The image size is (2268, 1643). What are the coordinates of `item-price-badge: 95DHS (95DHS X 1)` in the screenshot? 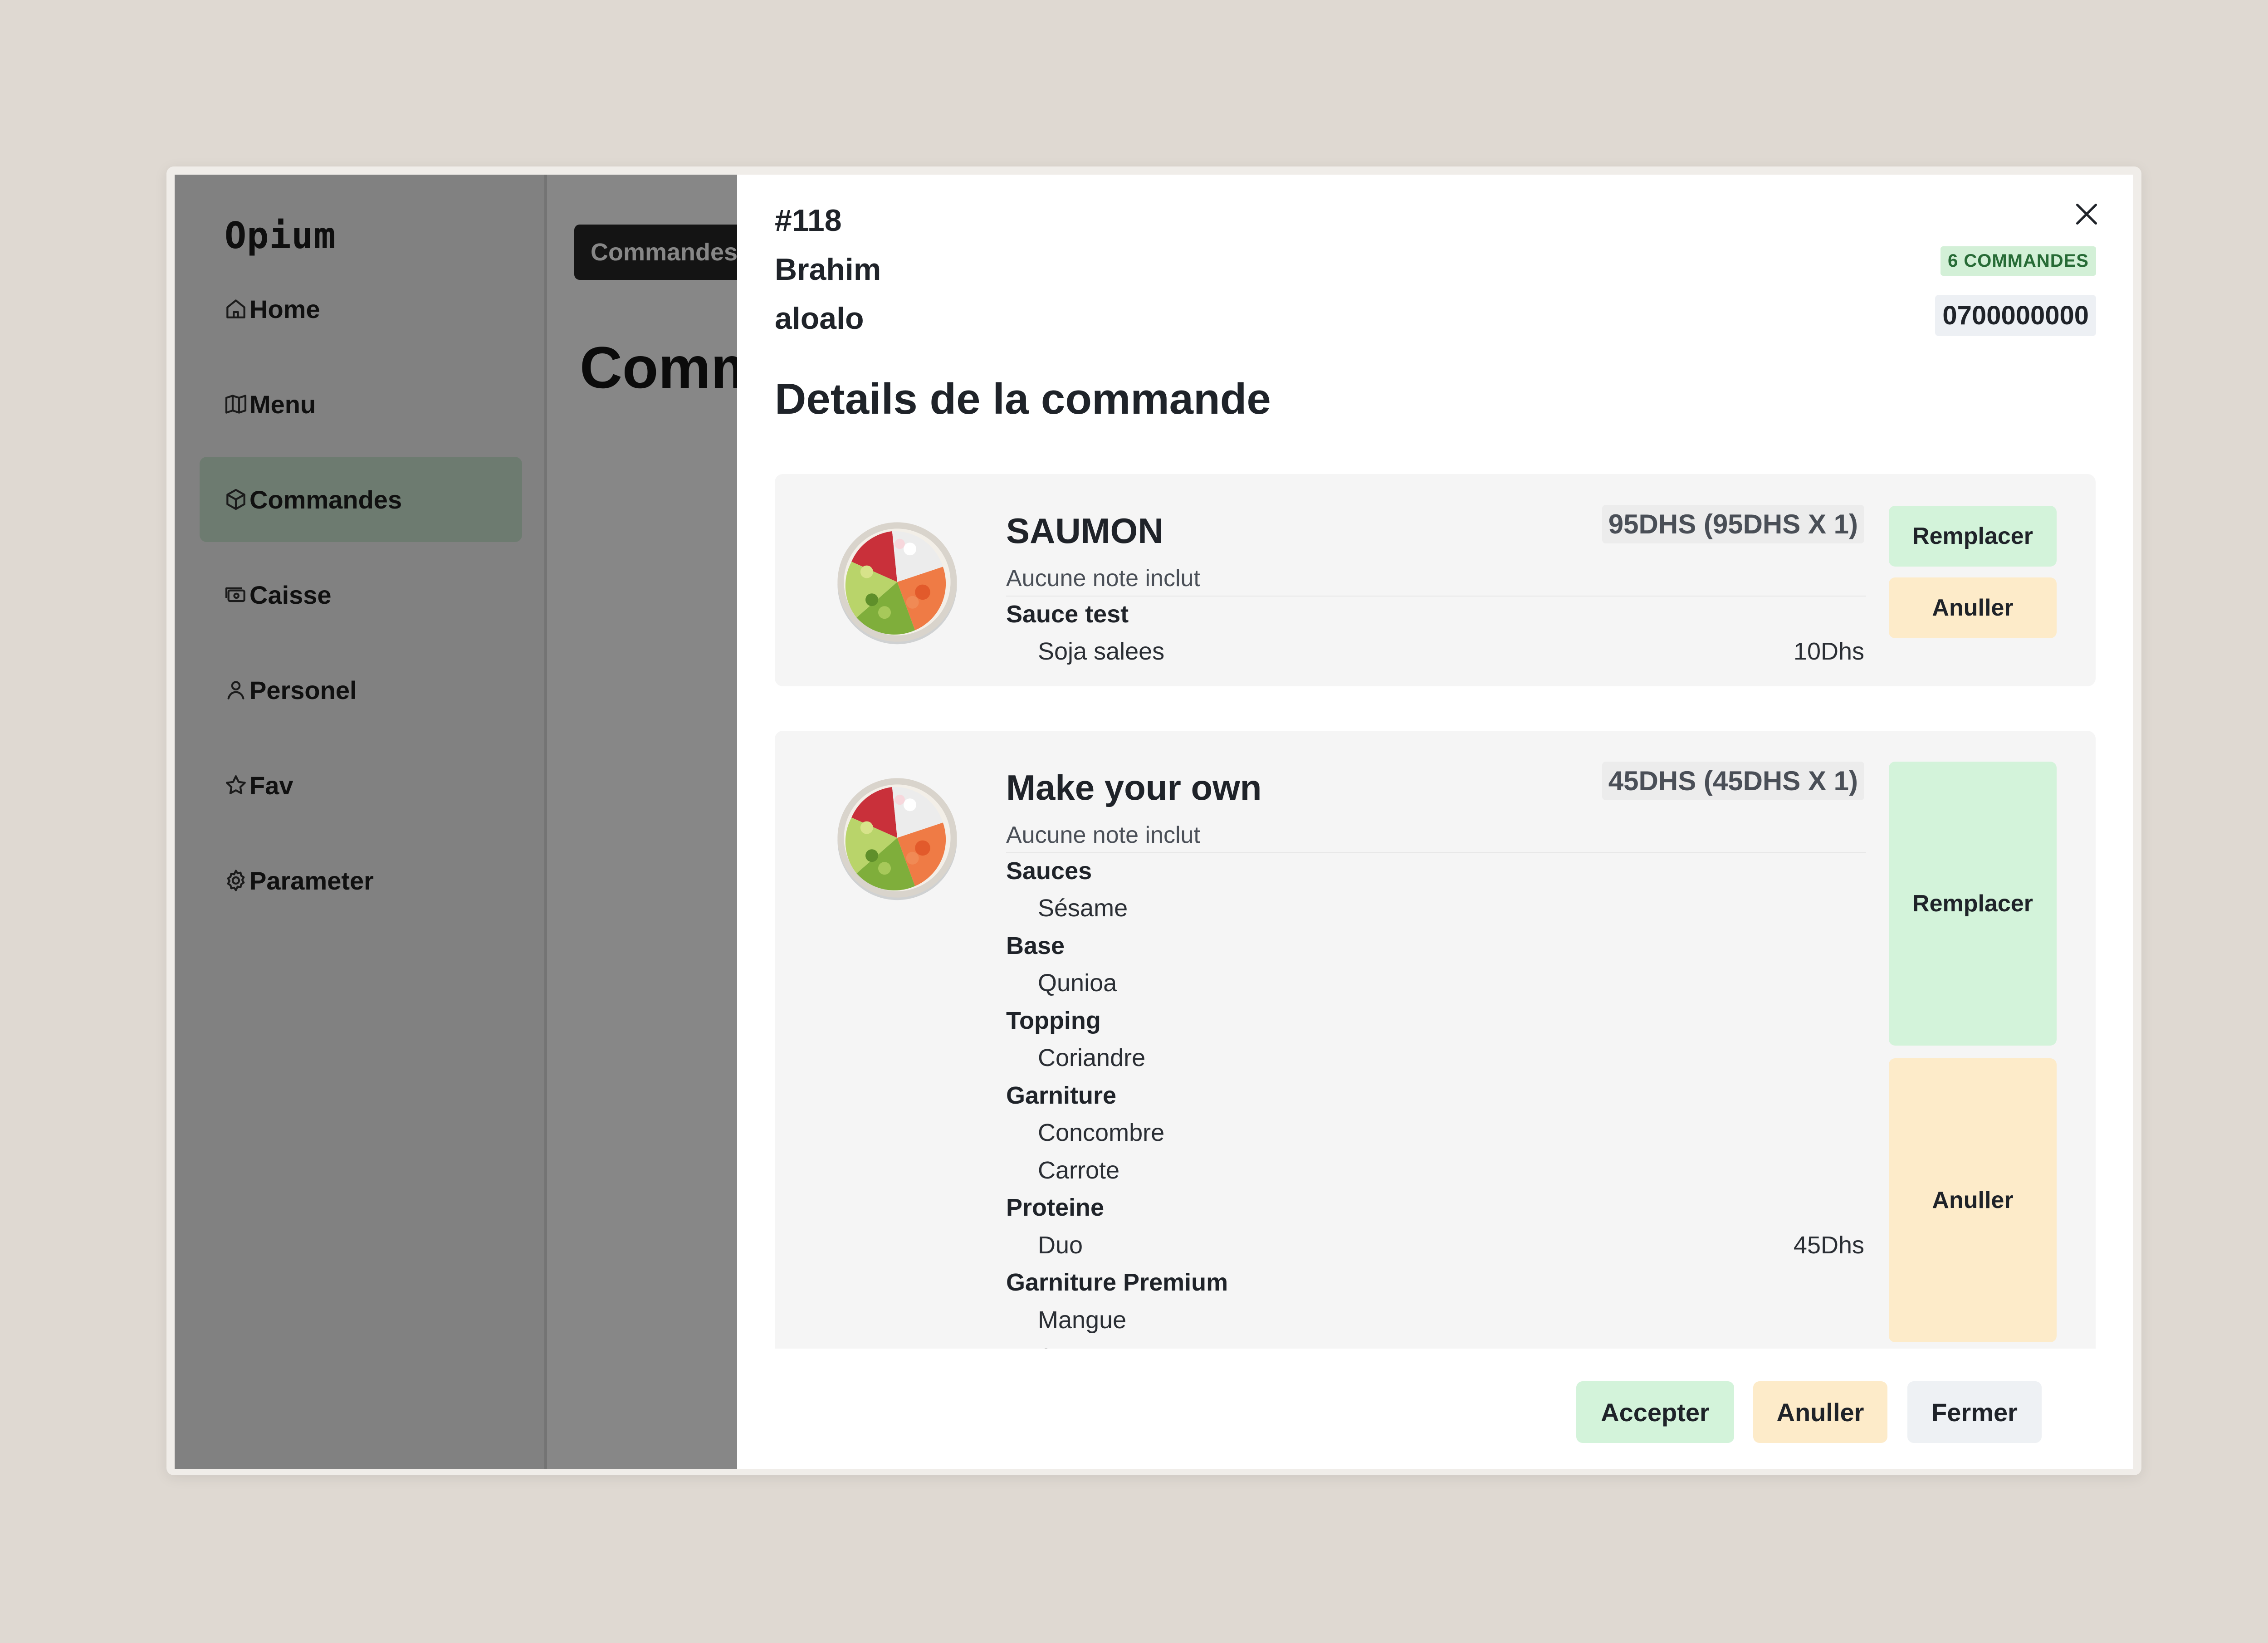 It's located at (1733, 524).